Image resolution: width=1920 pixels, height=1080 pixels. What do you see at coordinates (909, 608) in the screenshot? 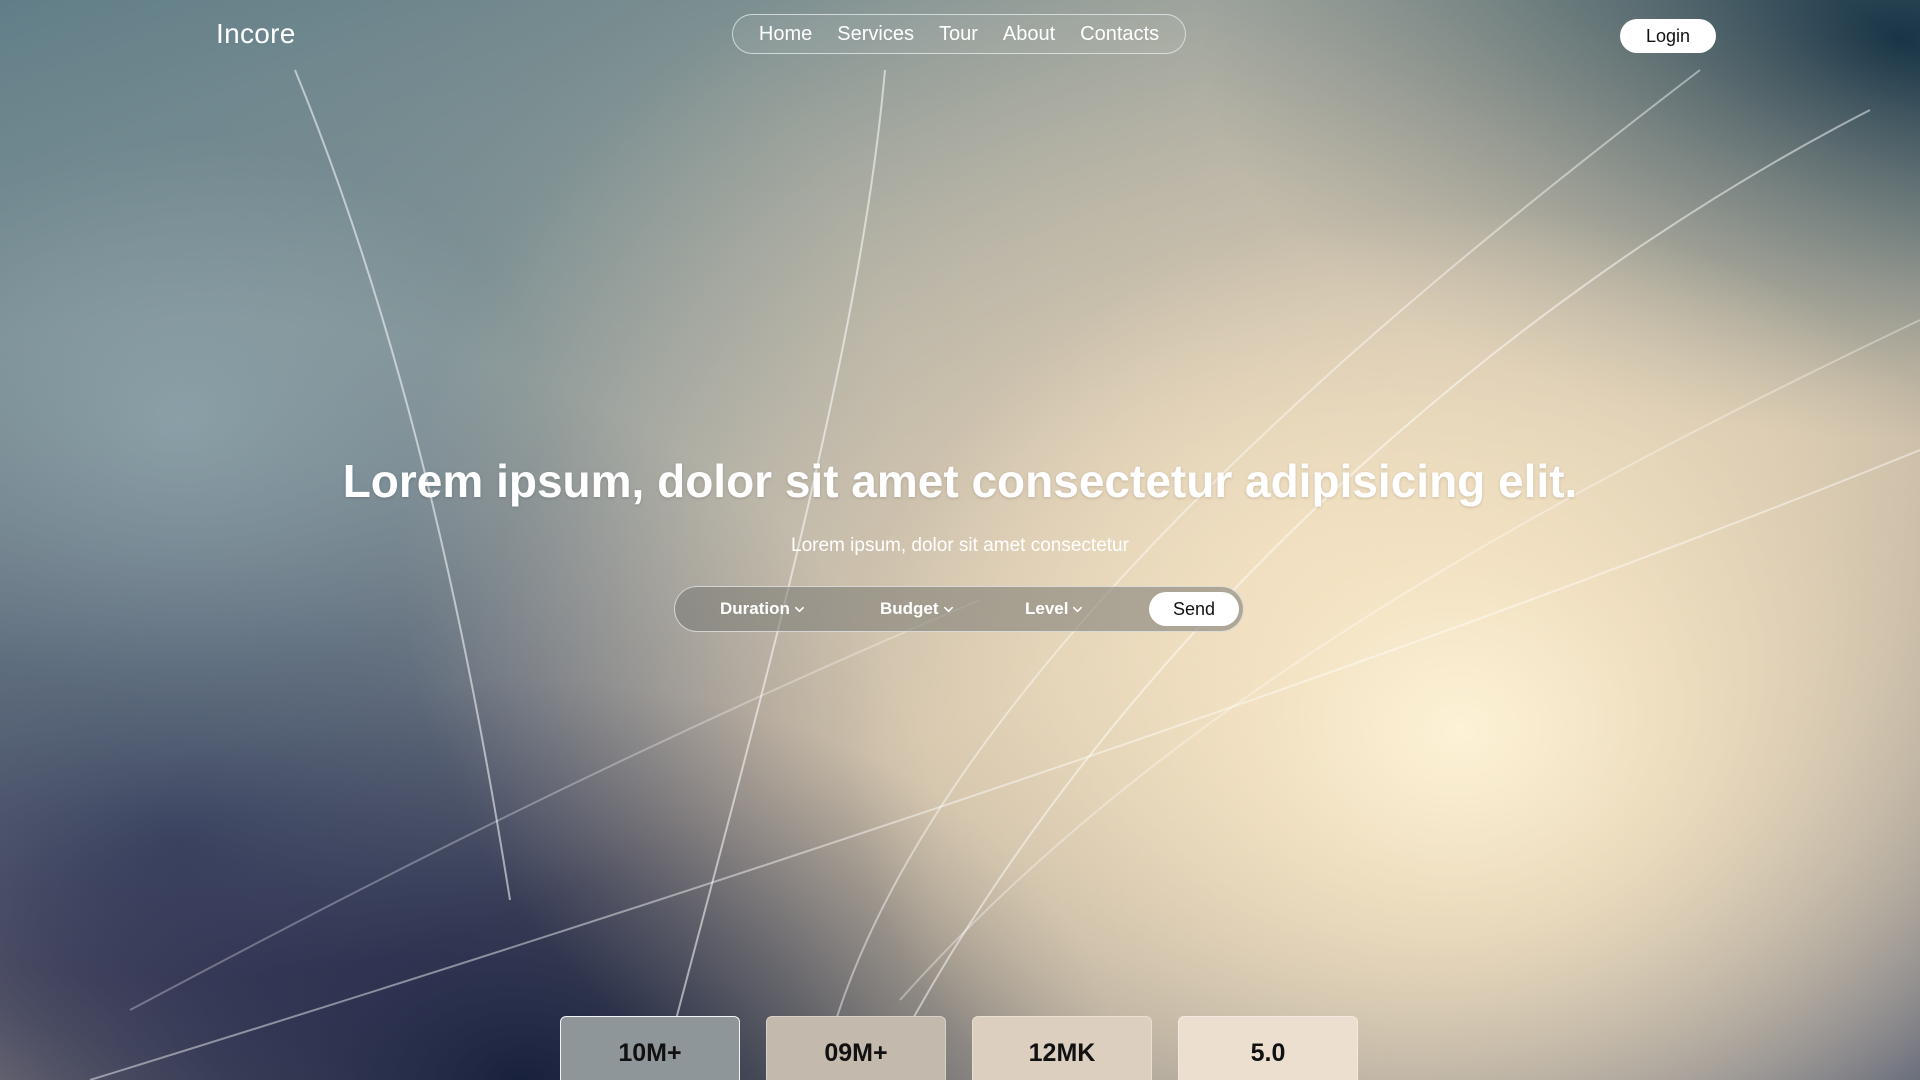
I see `budget-label: Budget` at bounding box center [909, 608].